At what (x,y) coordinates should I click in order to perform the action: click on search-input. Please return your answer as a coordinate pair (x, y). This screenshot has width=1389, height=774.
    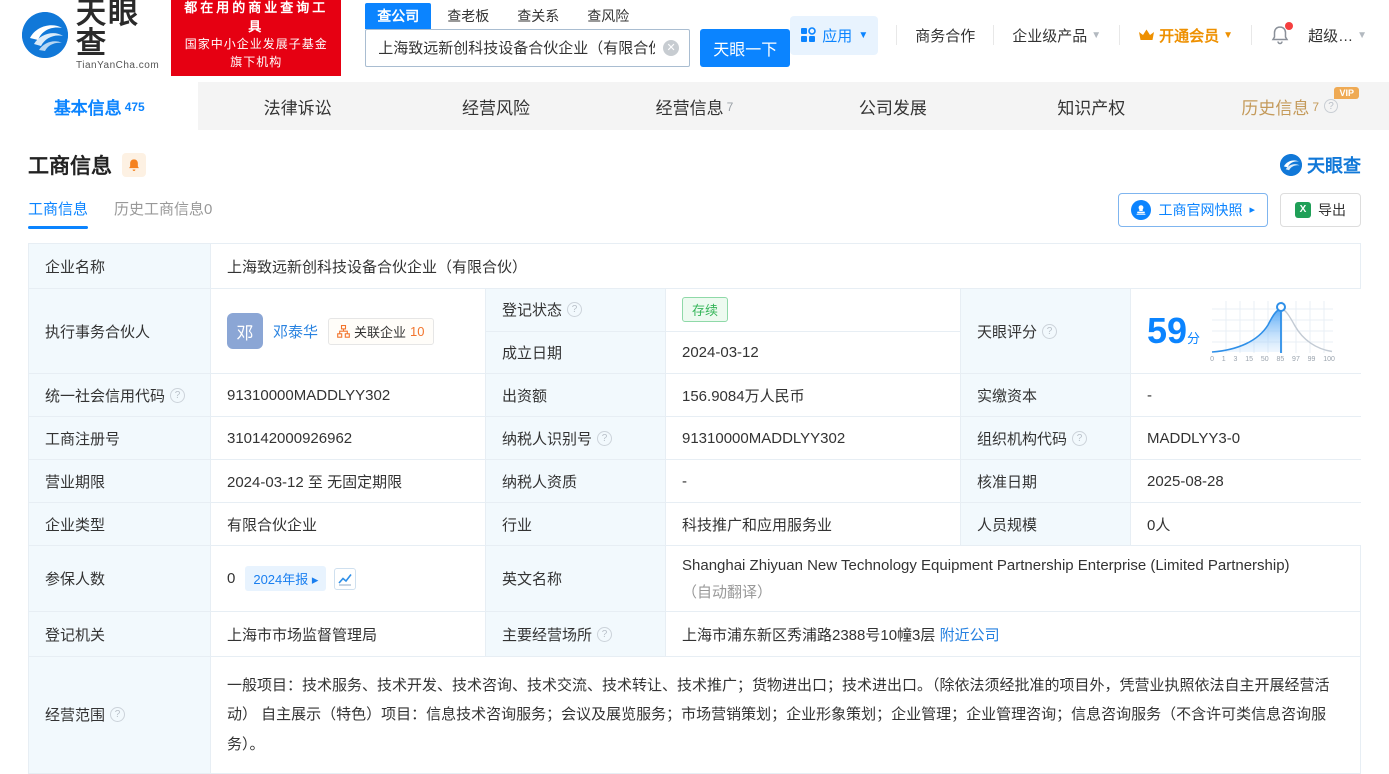
    Looking at the image, I should click on (528, 47).